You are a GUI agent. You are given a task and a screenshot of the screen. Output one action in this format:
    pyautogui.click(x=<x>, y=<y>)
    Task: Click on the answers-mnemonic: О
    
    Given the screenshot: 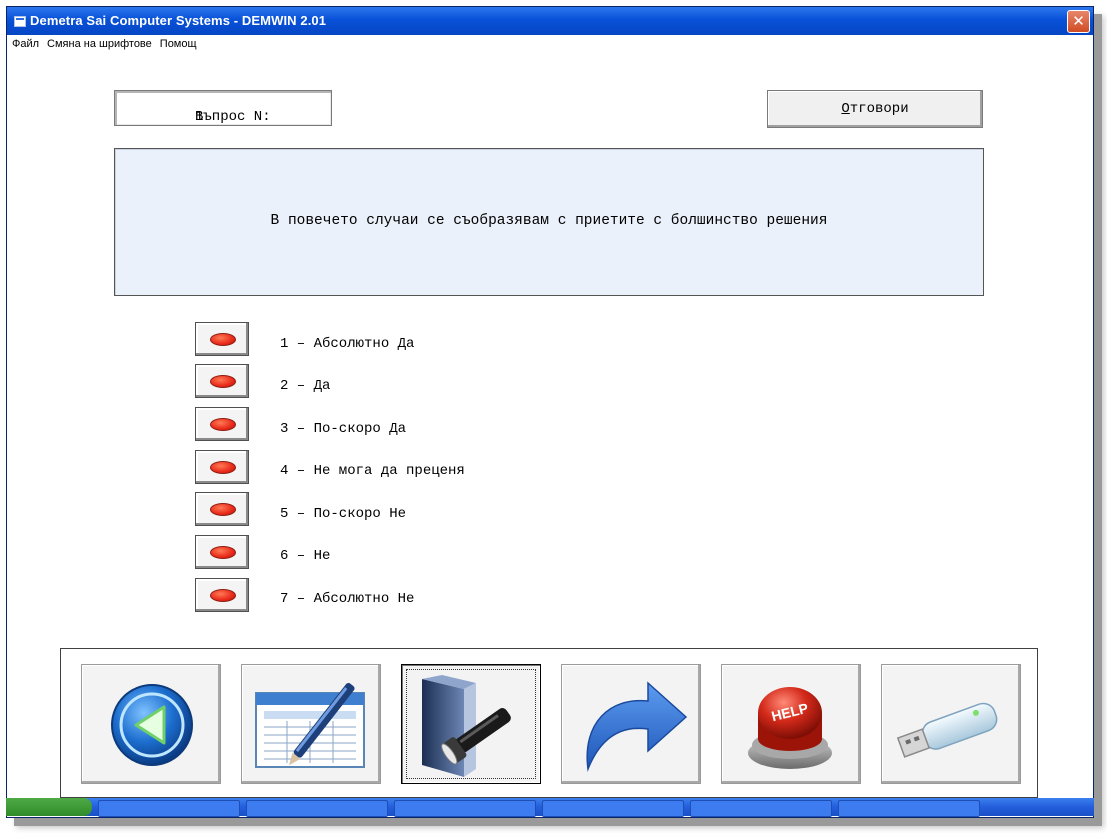 What is the action you would take?
    pyautogui.click(x=845, y=109)
    